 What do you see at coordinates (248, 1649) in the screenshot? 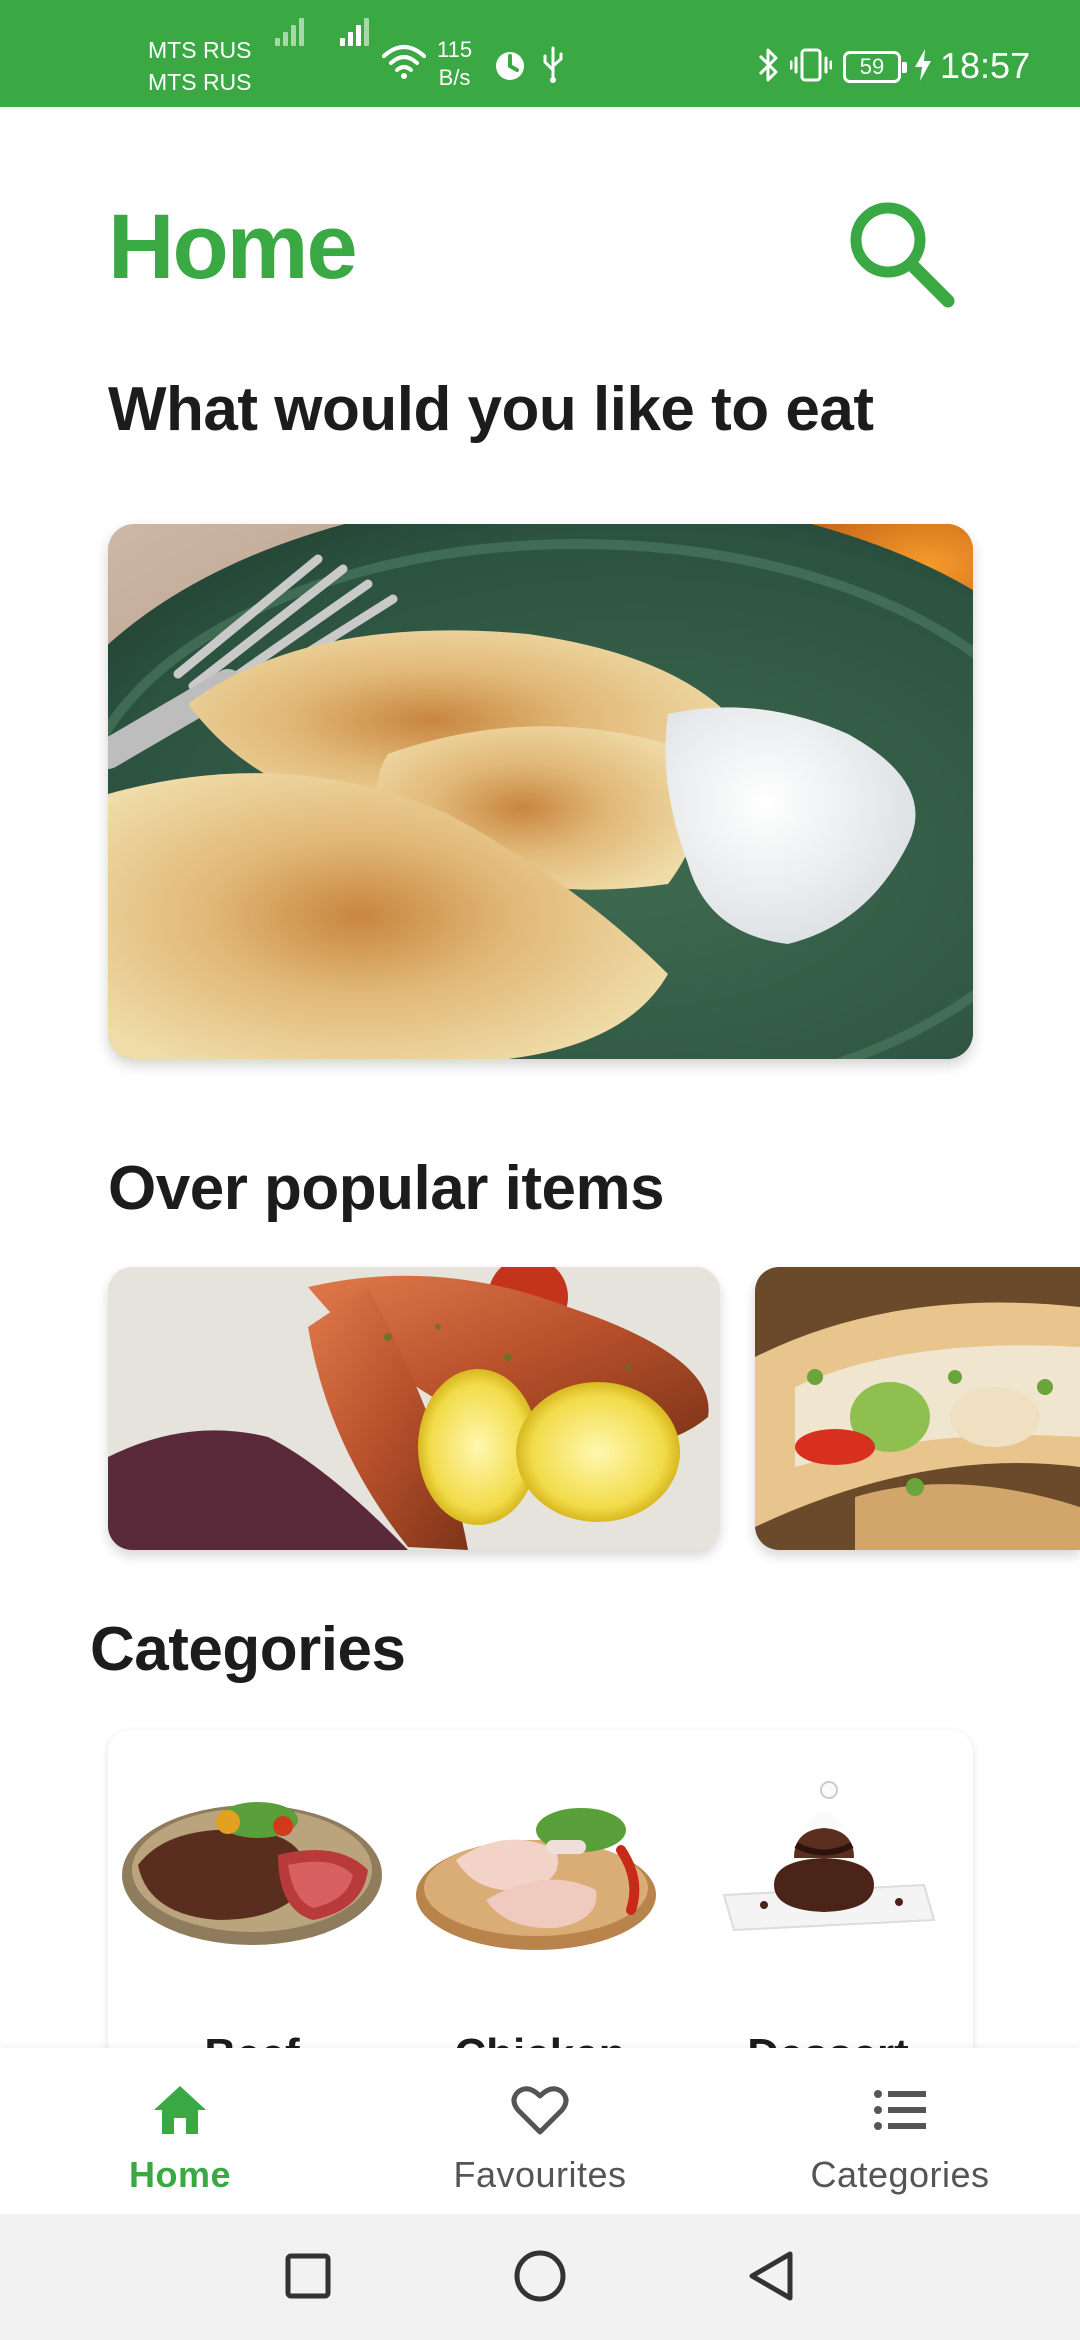
I see `categories-heading: Categories` at bounding box center [248, 1649].